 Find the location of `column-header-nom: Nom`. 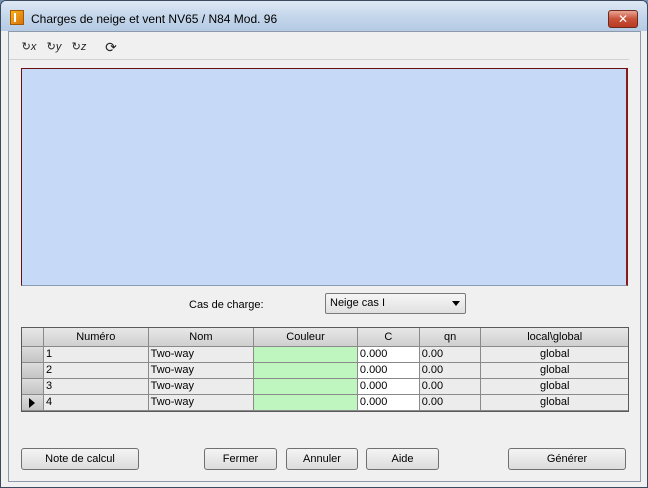

column-header-nom: Nom is located at coordinates (201, 337).